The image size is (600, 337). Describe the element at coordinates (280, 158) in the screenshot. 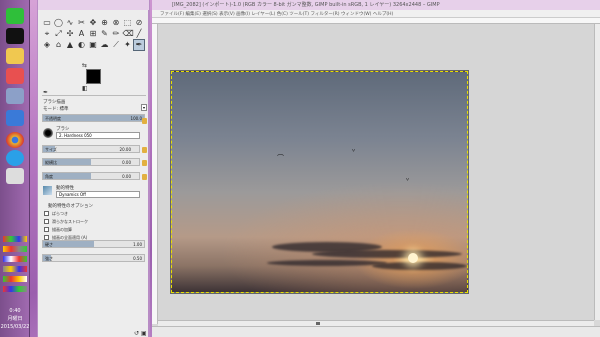

I see `bird-icon: ⌒` at that location.